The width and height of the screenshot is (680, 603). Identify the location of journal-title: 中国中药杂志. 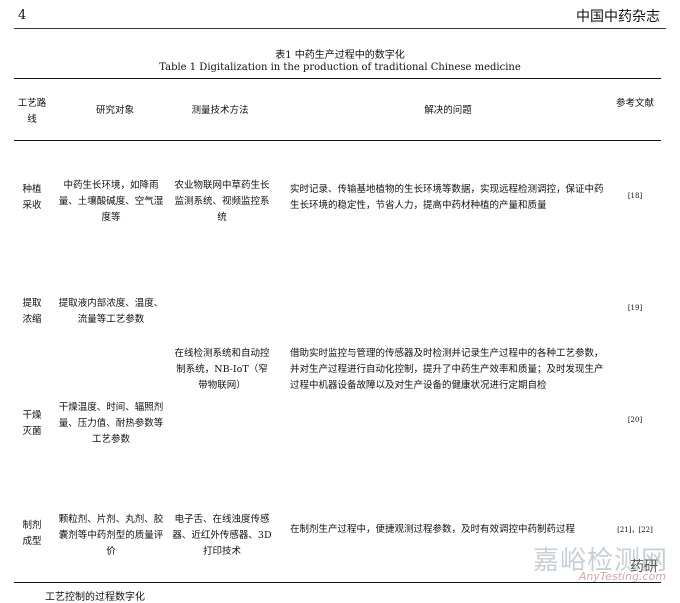
(618, 17).